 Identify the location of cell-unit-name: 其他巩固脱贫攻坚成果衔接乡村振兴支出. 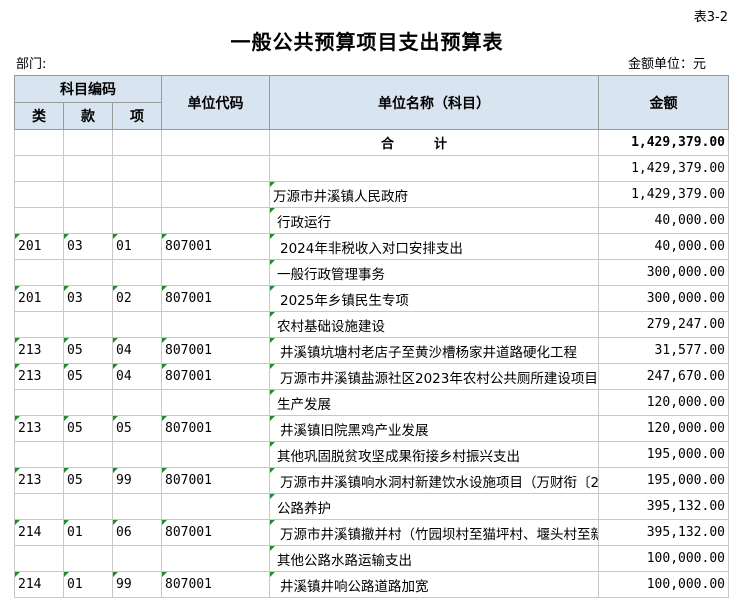
(434, 454).